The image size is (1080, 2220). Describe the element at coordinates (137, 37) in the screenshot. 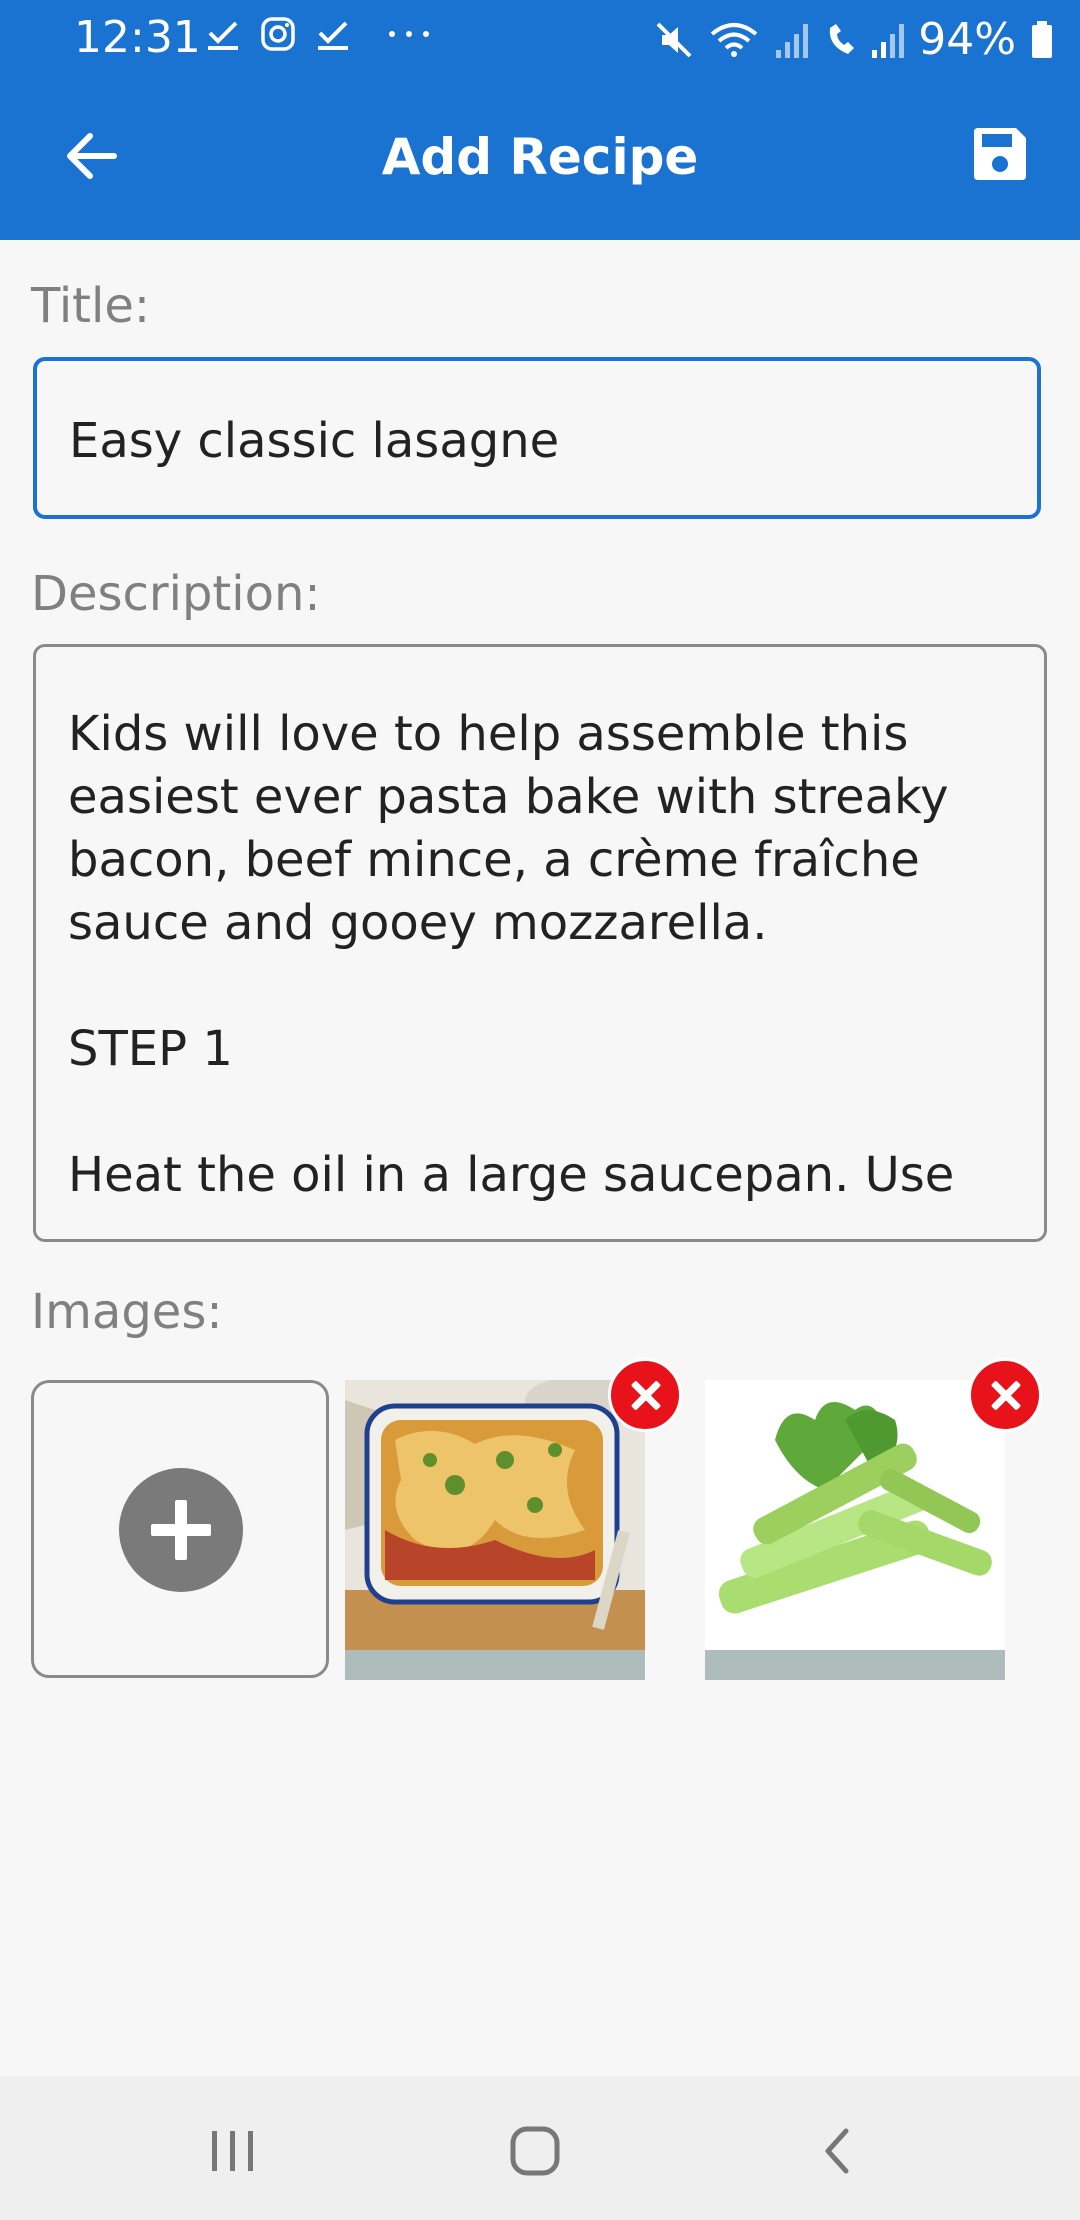

I see `status-time: 12:31` at that location.